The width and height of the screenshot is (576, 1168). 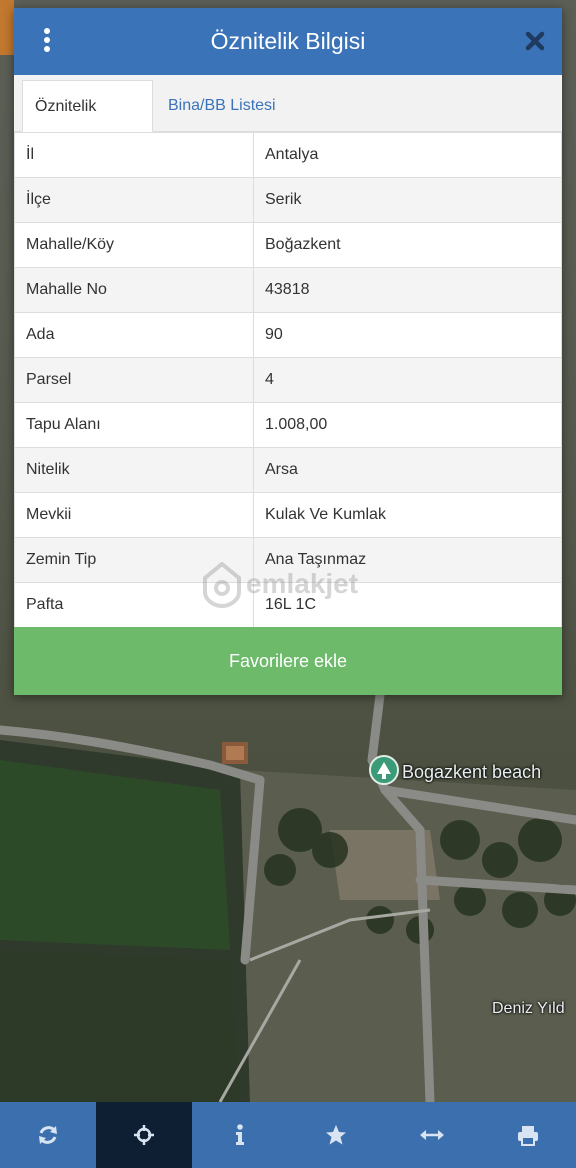 I want to click on row-value: 43818, so click(x=407, y=290).